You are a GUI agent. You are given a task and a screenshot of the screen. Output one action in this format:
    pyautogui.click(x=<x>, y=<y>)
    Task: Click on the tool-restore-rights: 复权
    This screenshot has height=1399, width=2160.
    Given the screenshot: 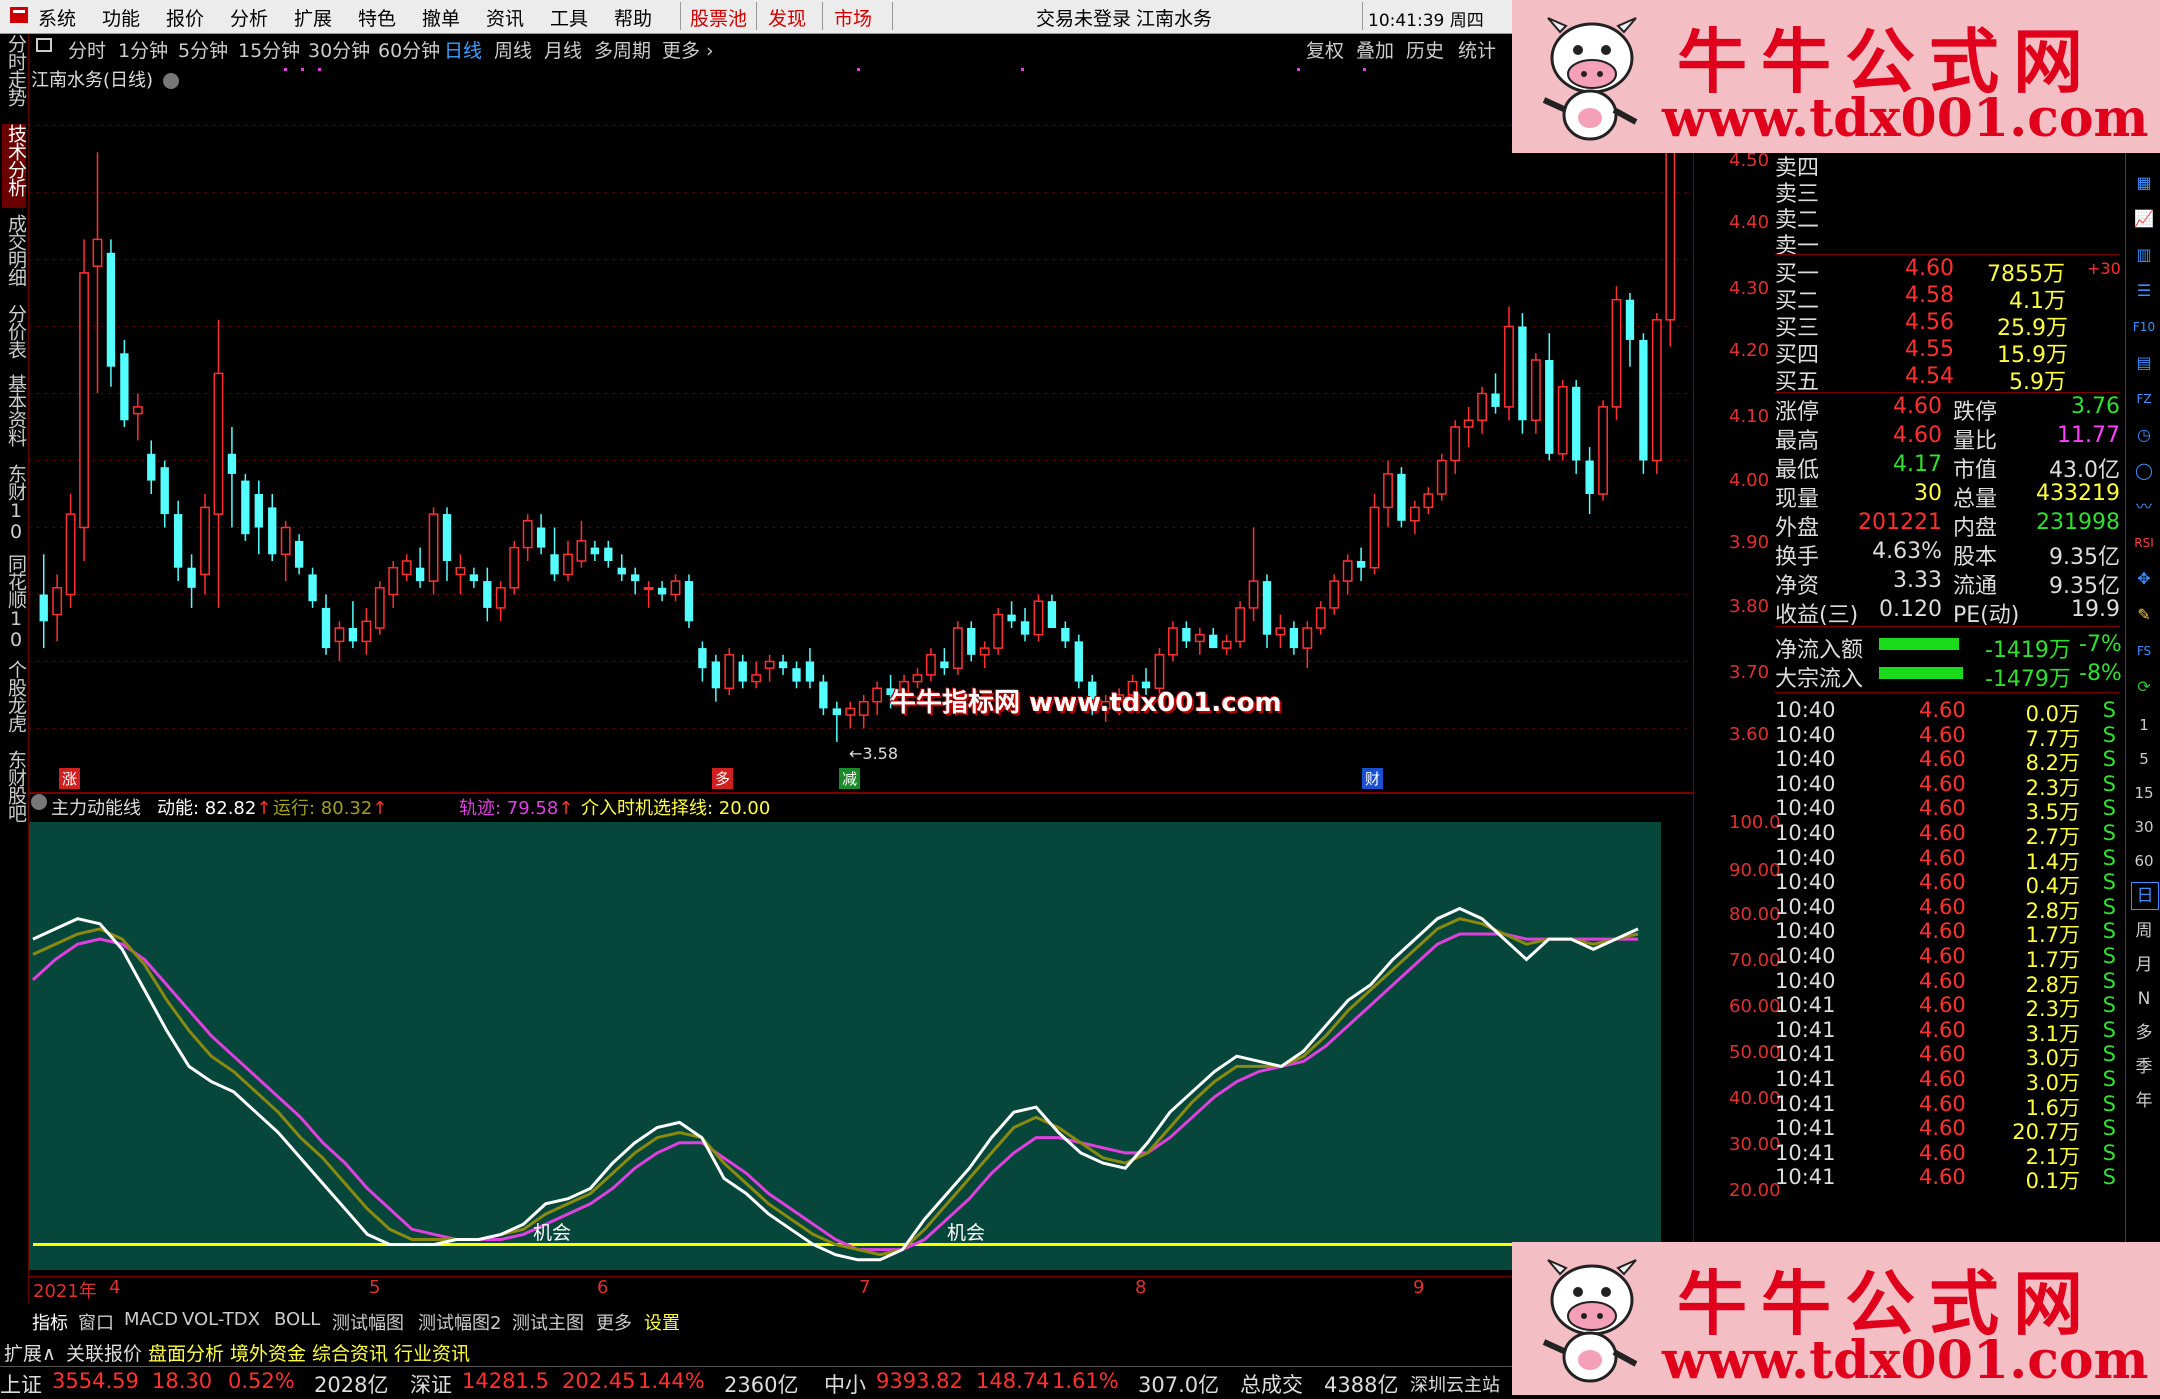 What is the action you would take?
    pyautogui.click(x=1325, y=49)
    